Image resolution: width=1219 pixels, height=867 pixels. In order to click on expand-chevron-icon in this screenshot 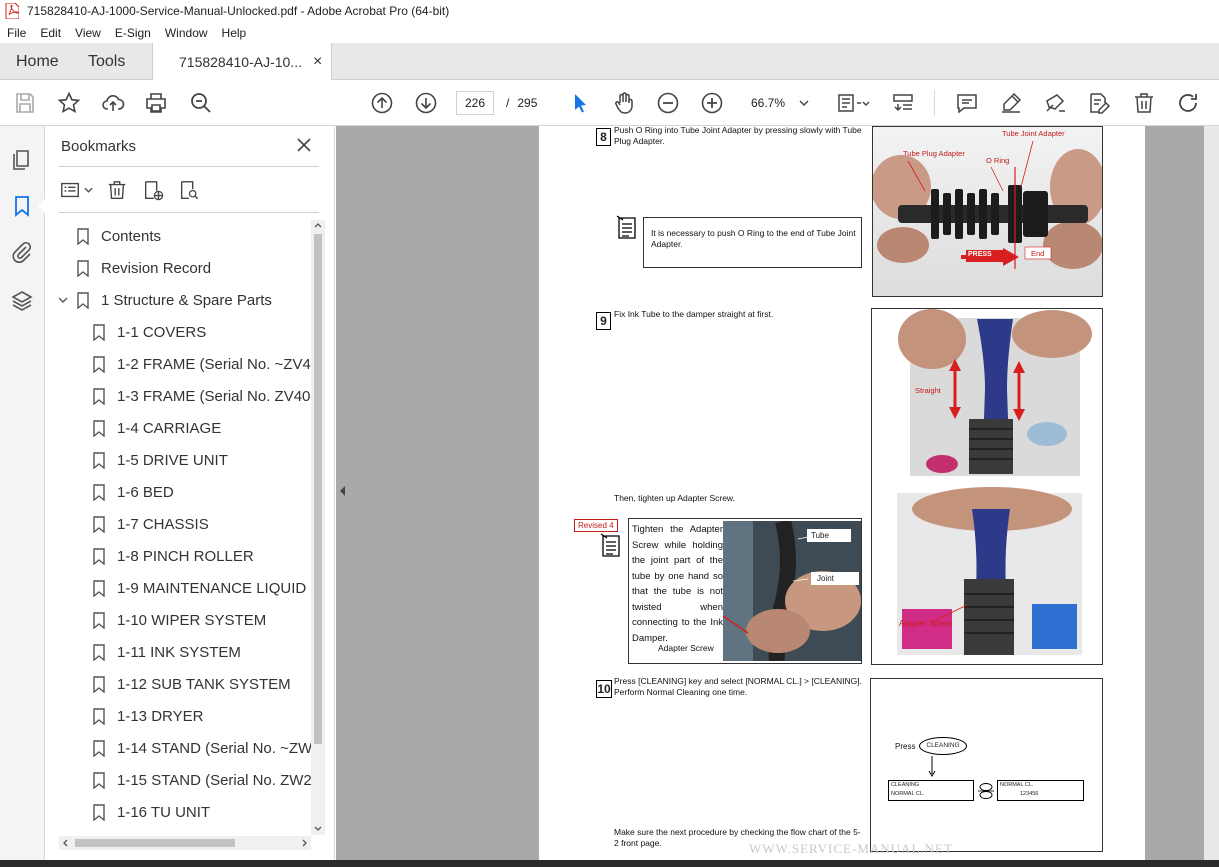, I will do `click(63, 300)`.